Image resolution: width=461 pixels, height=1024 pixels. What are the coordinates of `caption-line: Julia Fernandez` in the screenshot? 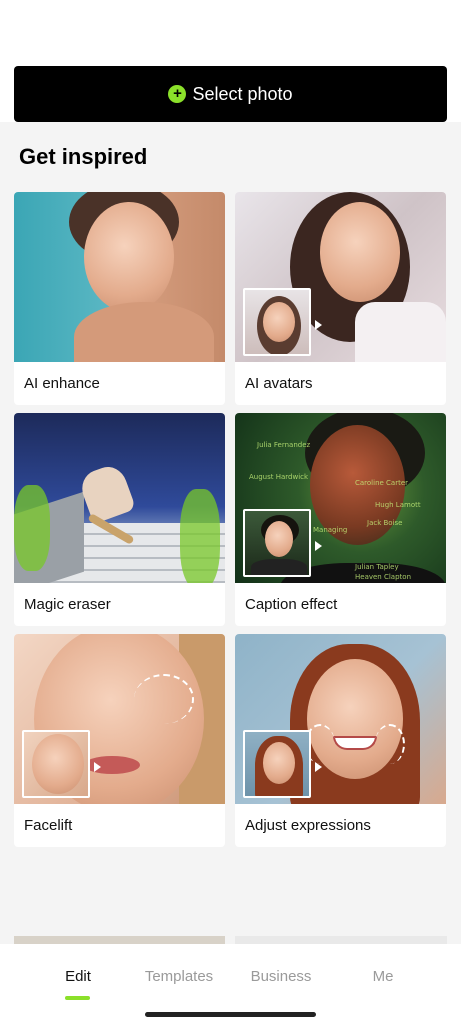 It's located at (284, 445).